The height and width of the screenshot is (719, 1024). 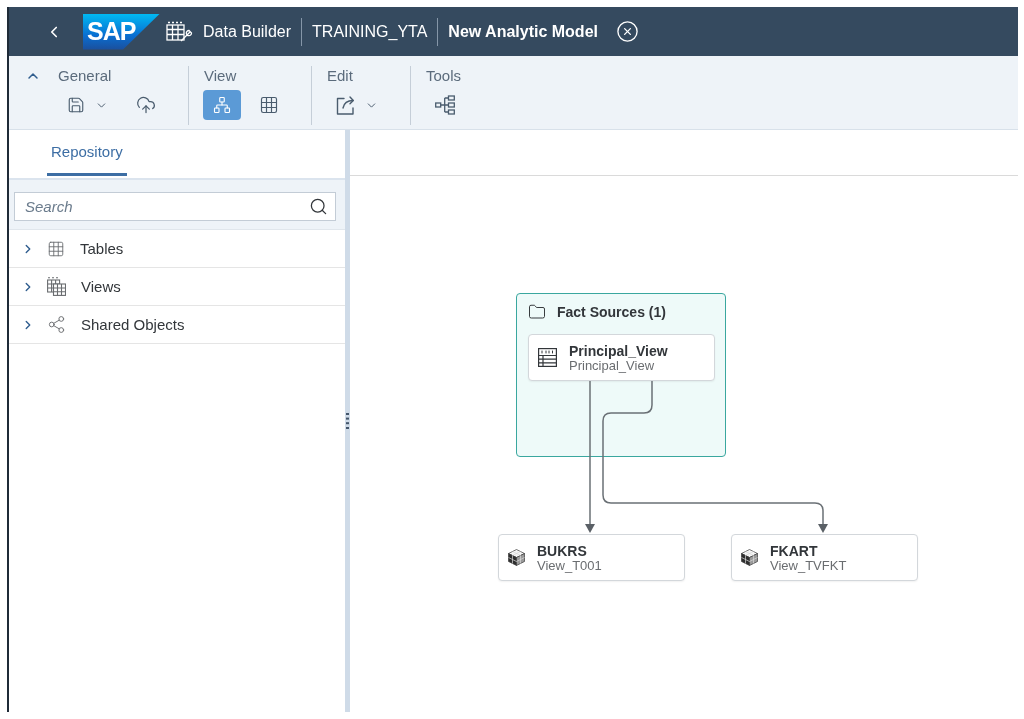 I want to click on tree-item: Tables, so click(x=177, y=249).